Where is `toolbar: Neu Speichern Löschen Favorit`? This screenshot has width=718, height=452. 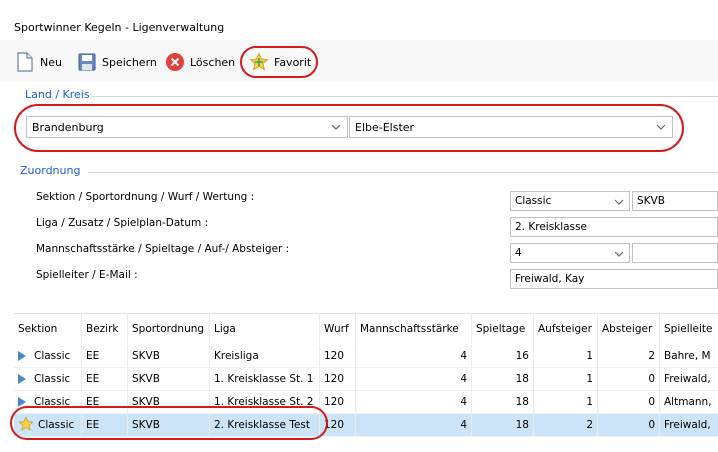
toolbar: Neu Speichern Löschen Favorit is located at coordinates (359, 61).